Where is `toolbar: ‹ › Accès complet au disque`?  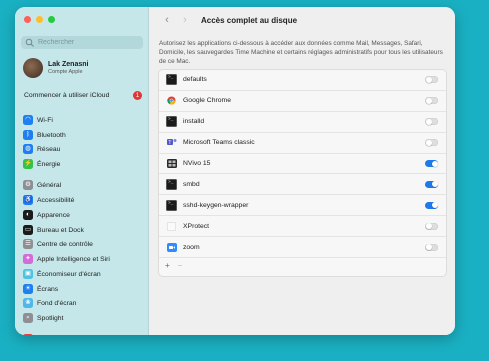
toolbar: ‹ › Accès complet au disque is located at coordinates (229, 20).